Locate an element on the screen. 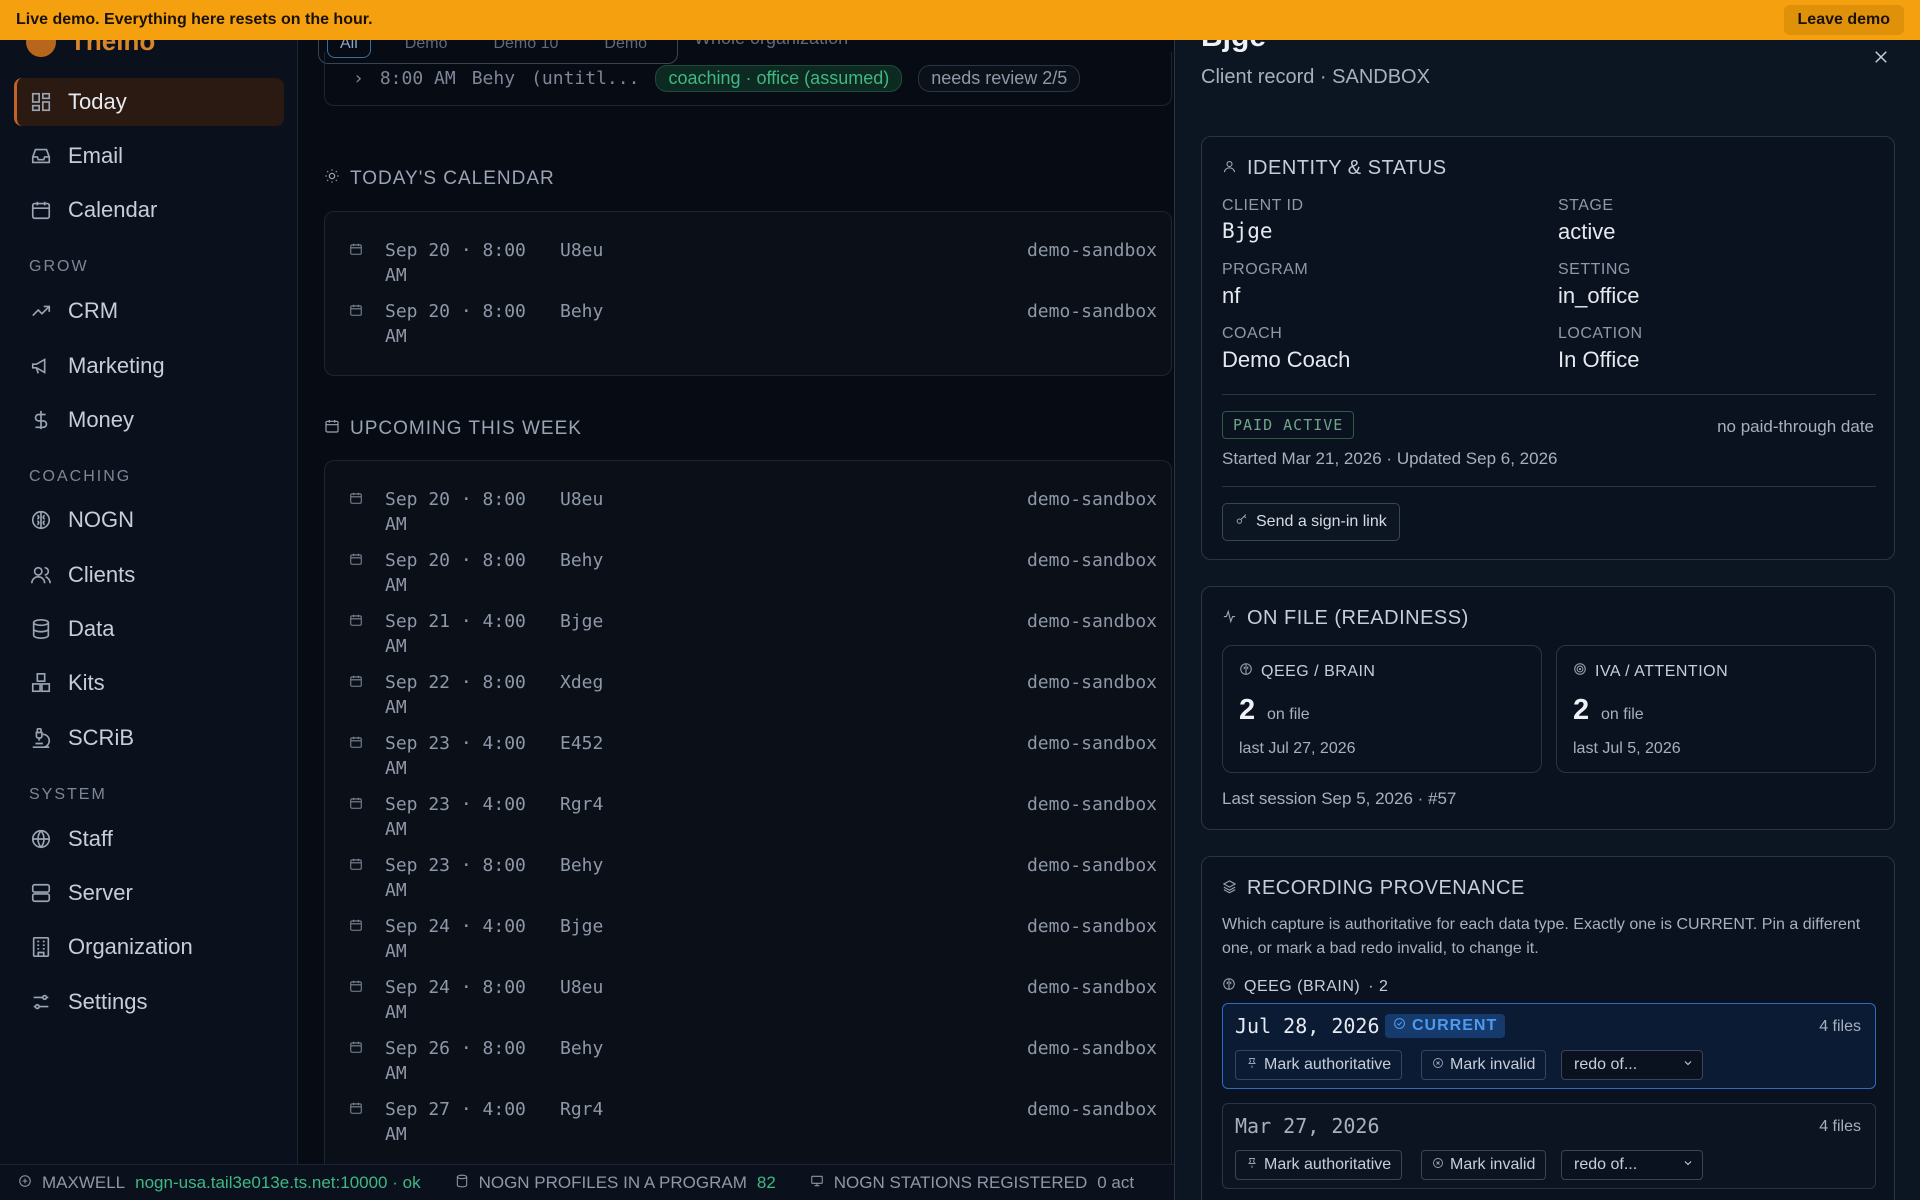 This screenshot has width=1920, height=1200. iva-unit: on file is located at coordinates (1622, 714).